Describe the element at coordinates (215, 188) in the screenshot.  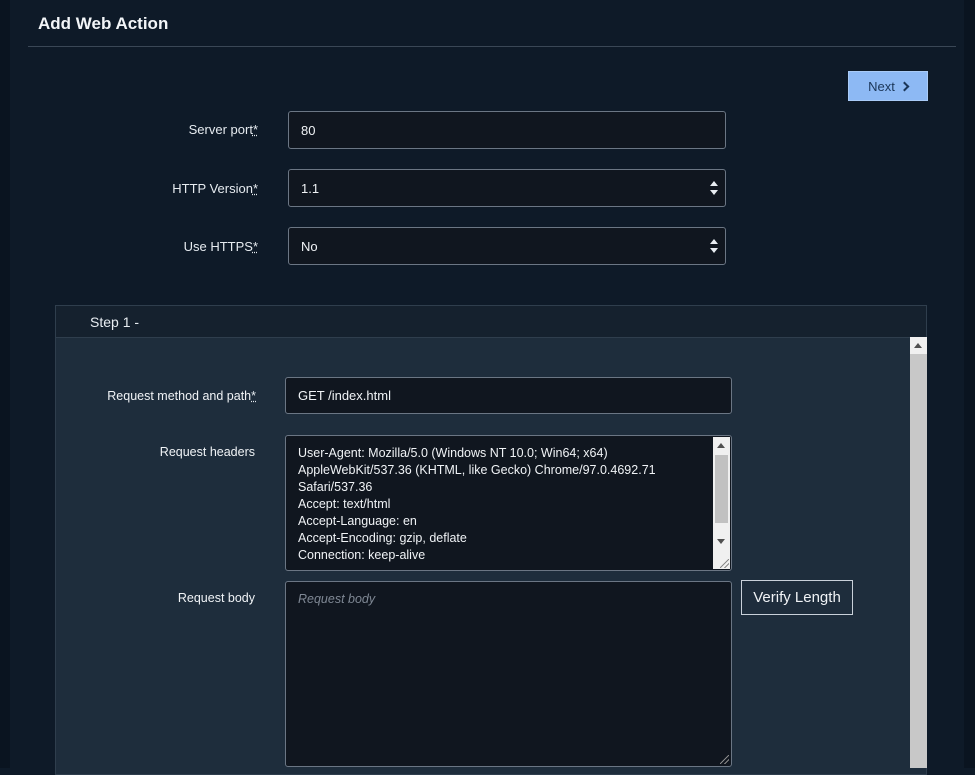
I see `http-version-label: HTTP Version*` at that location.